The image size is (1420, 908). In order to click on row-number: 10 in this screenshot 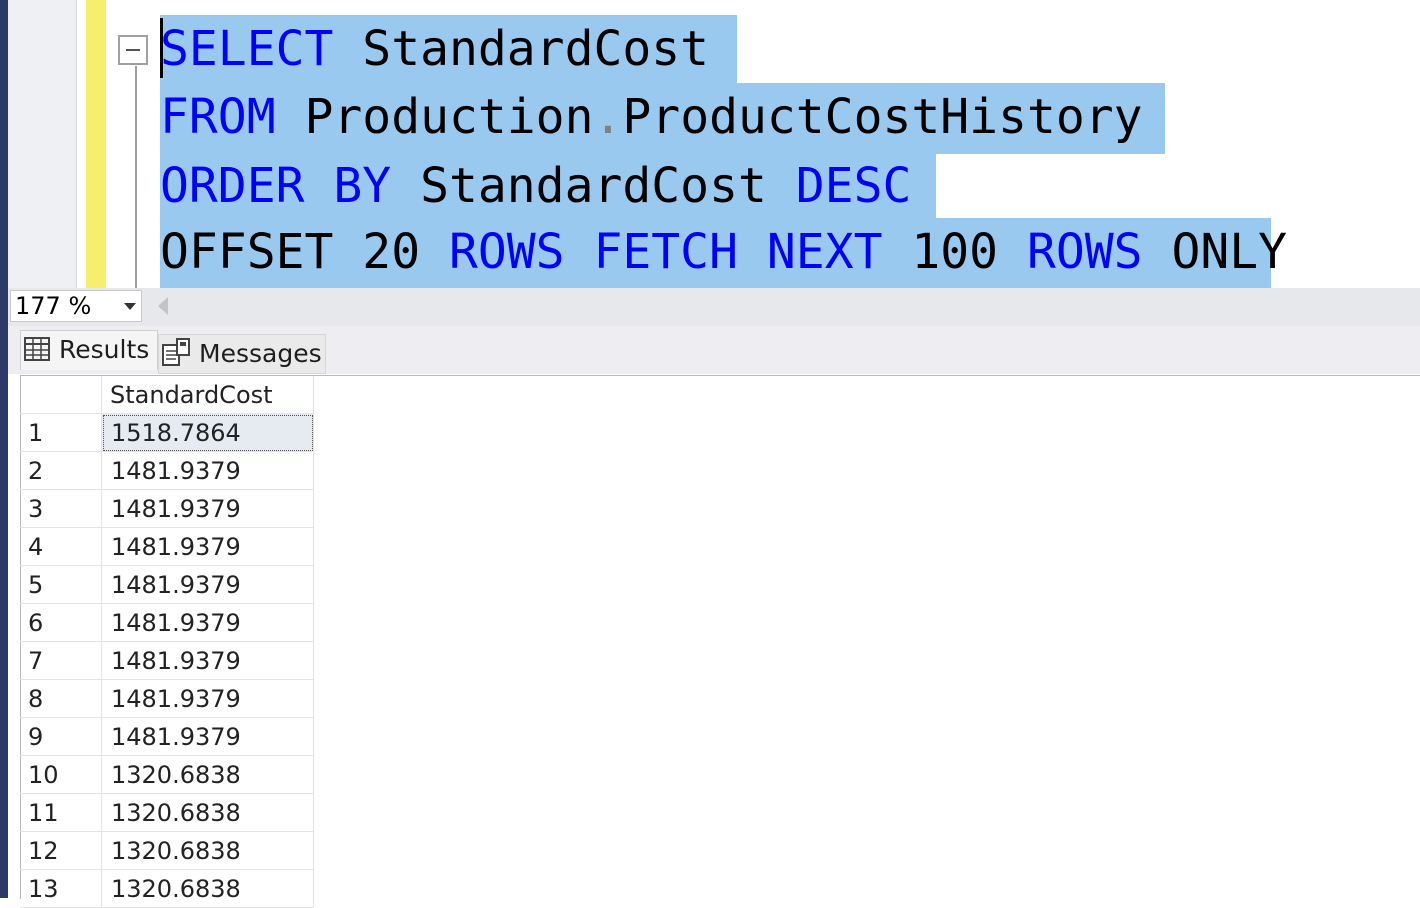, I will do `click(61, 775)`.